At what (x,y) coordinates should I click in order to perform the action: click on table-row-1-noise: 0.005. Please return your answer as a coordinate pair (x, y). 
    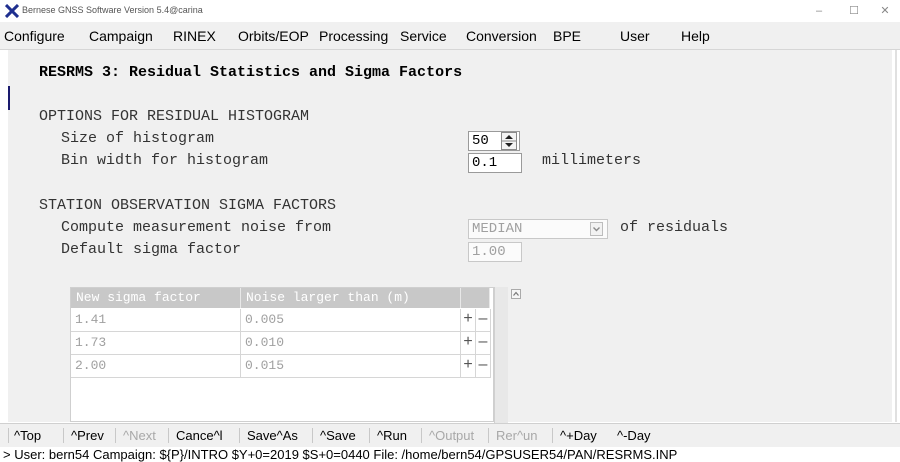
    Looking at the image, I should click on (351, 320).